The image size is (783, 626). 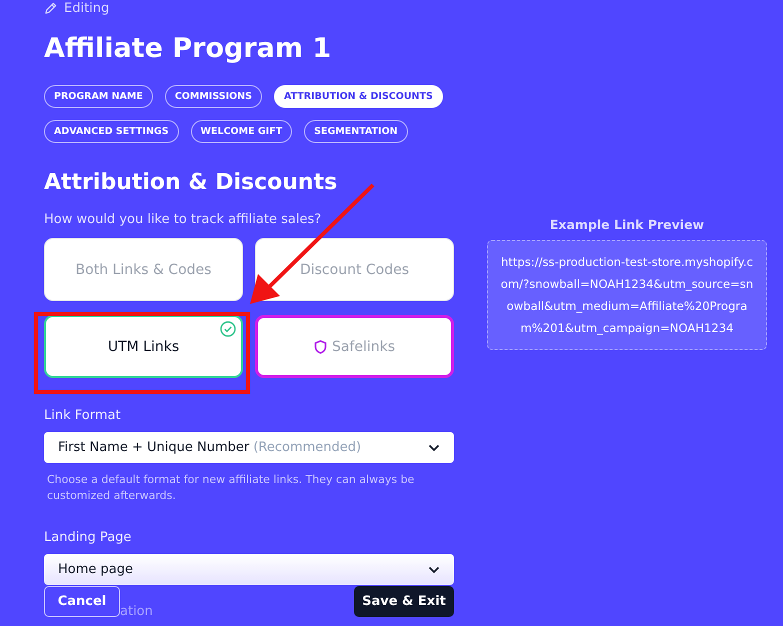 What do you see at coordinates (627, 224) in the screenshot?
I see `preview-title: Example Link Preview` at bounding box center [627, 224].